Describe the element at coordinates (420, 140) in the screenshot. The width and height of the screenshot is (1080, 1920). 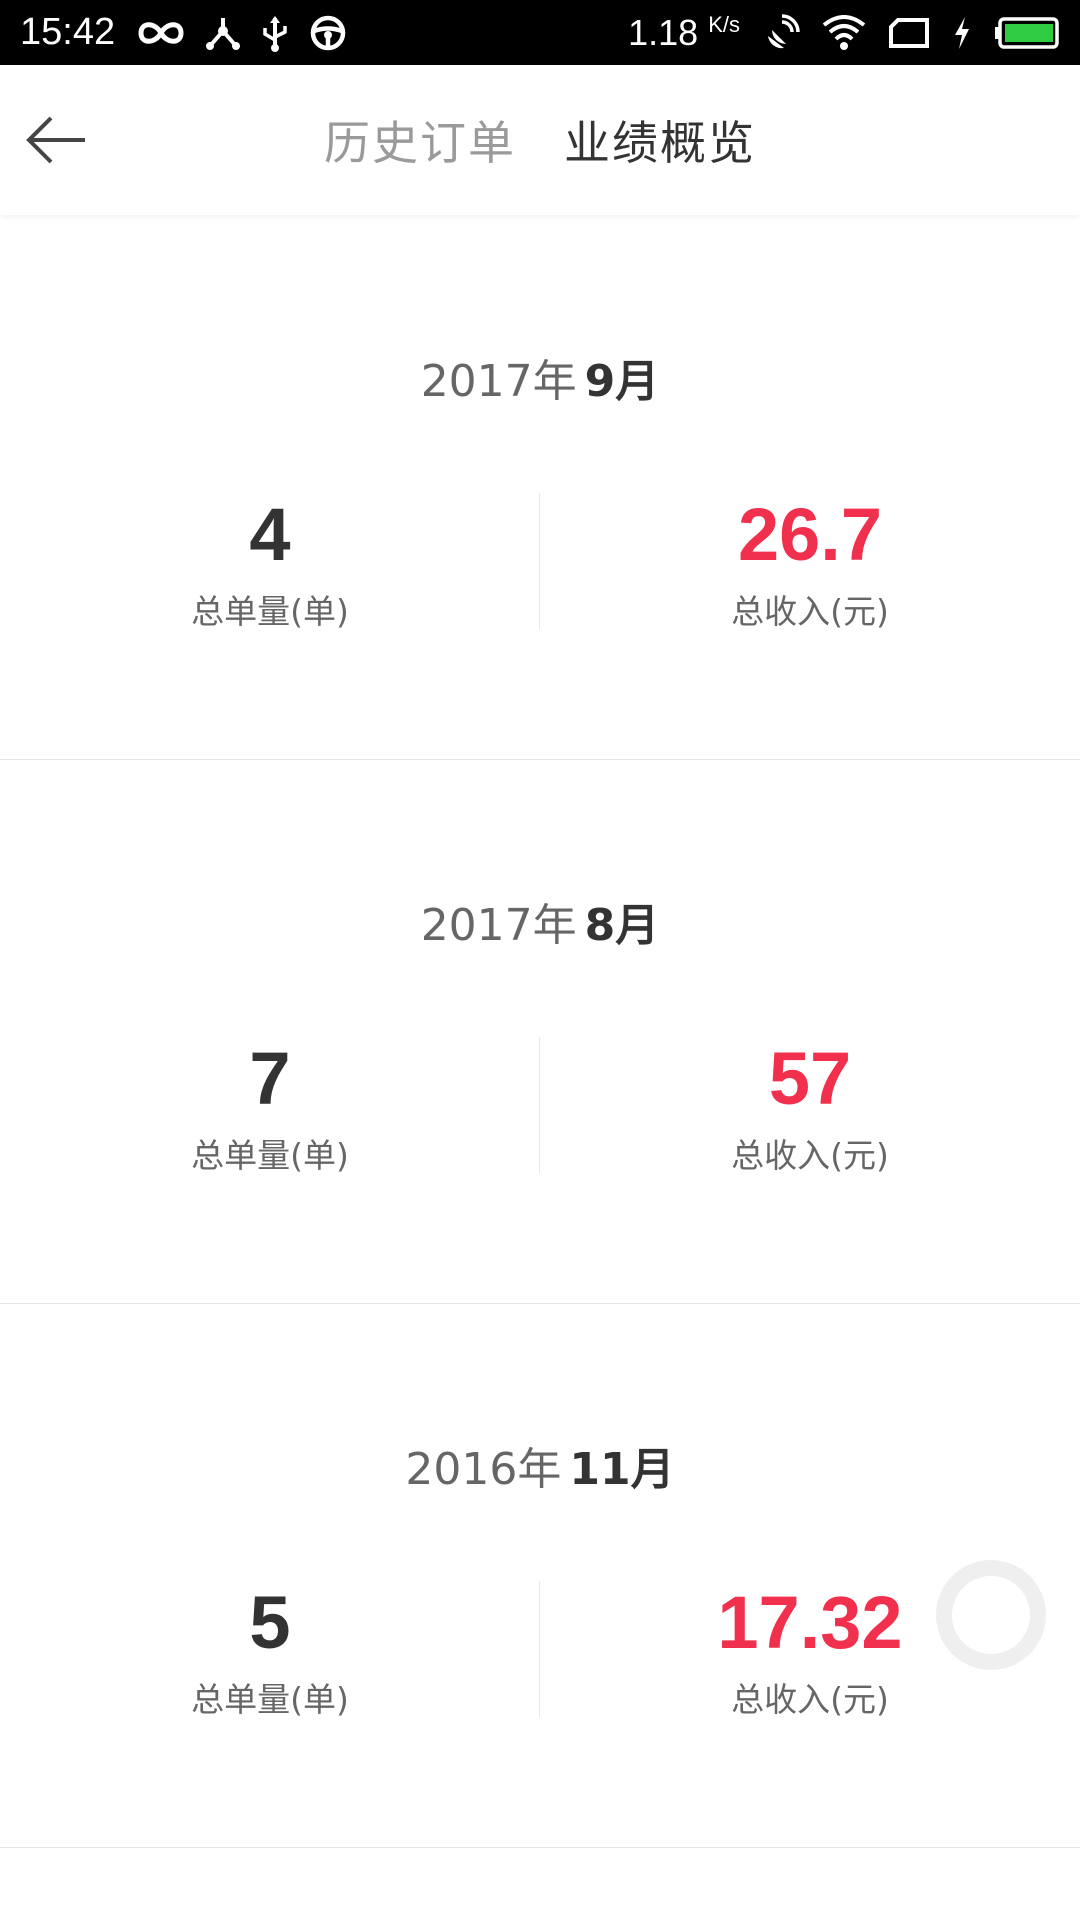
I see `tab-order-history: 历史订单` at that location.